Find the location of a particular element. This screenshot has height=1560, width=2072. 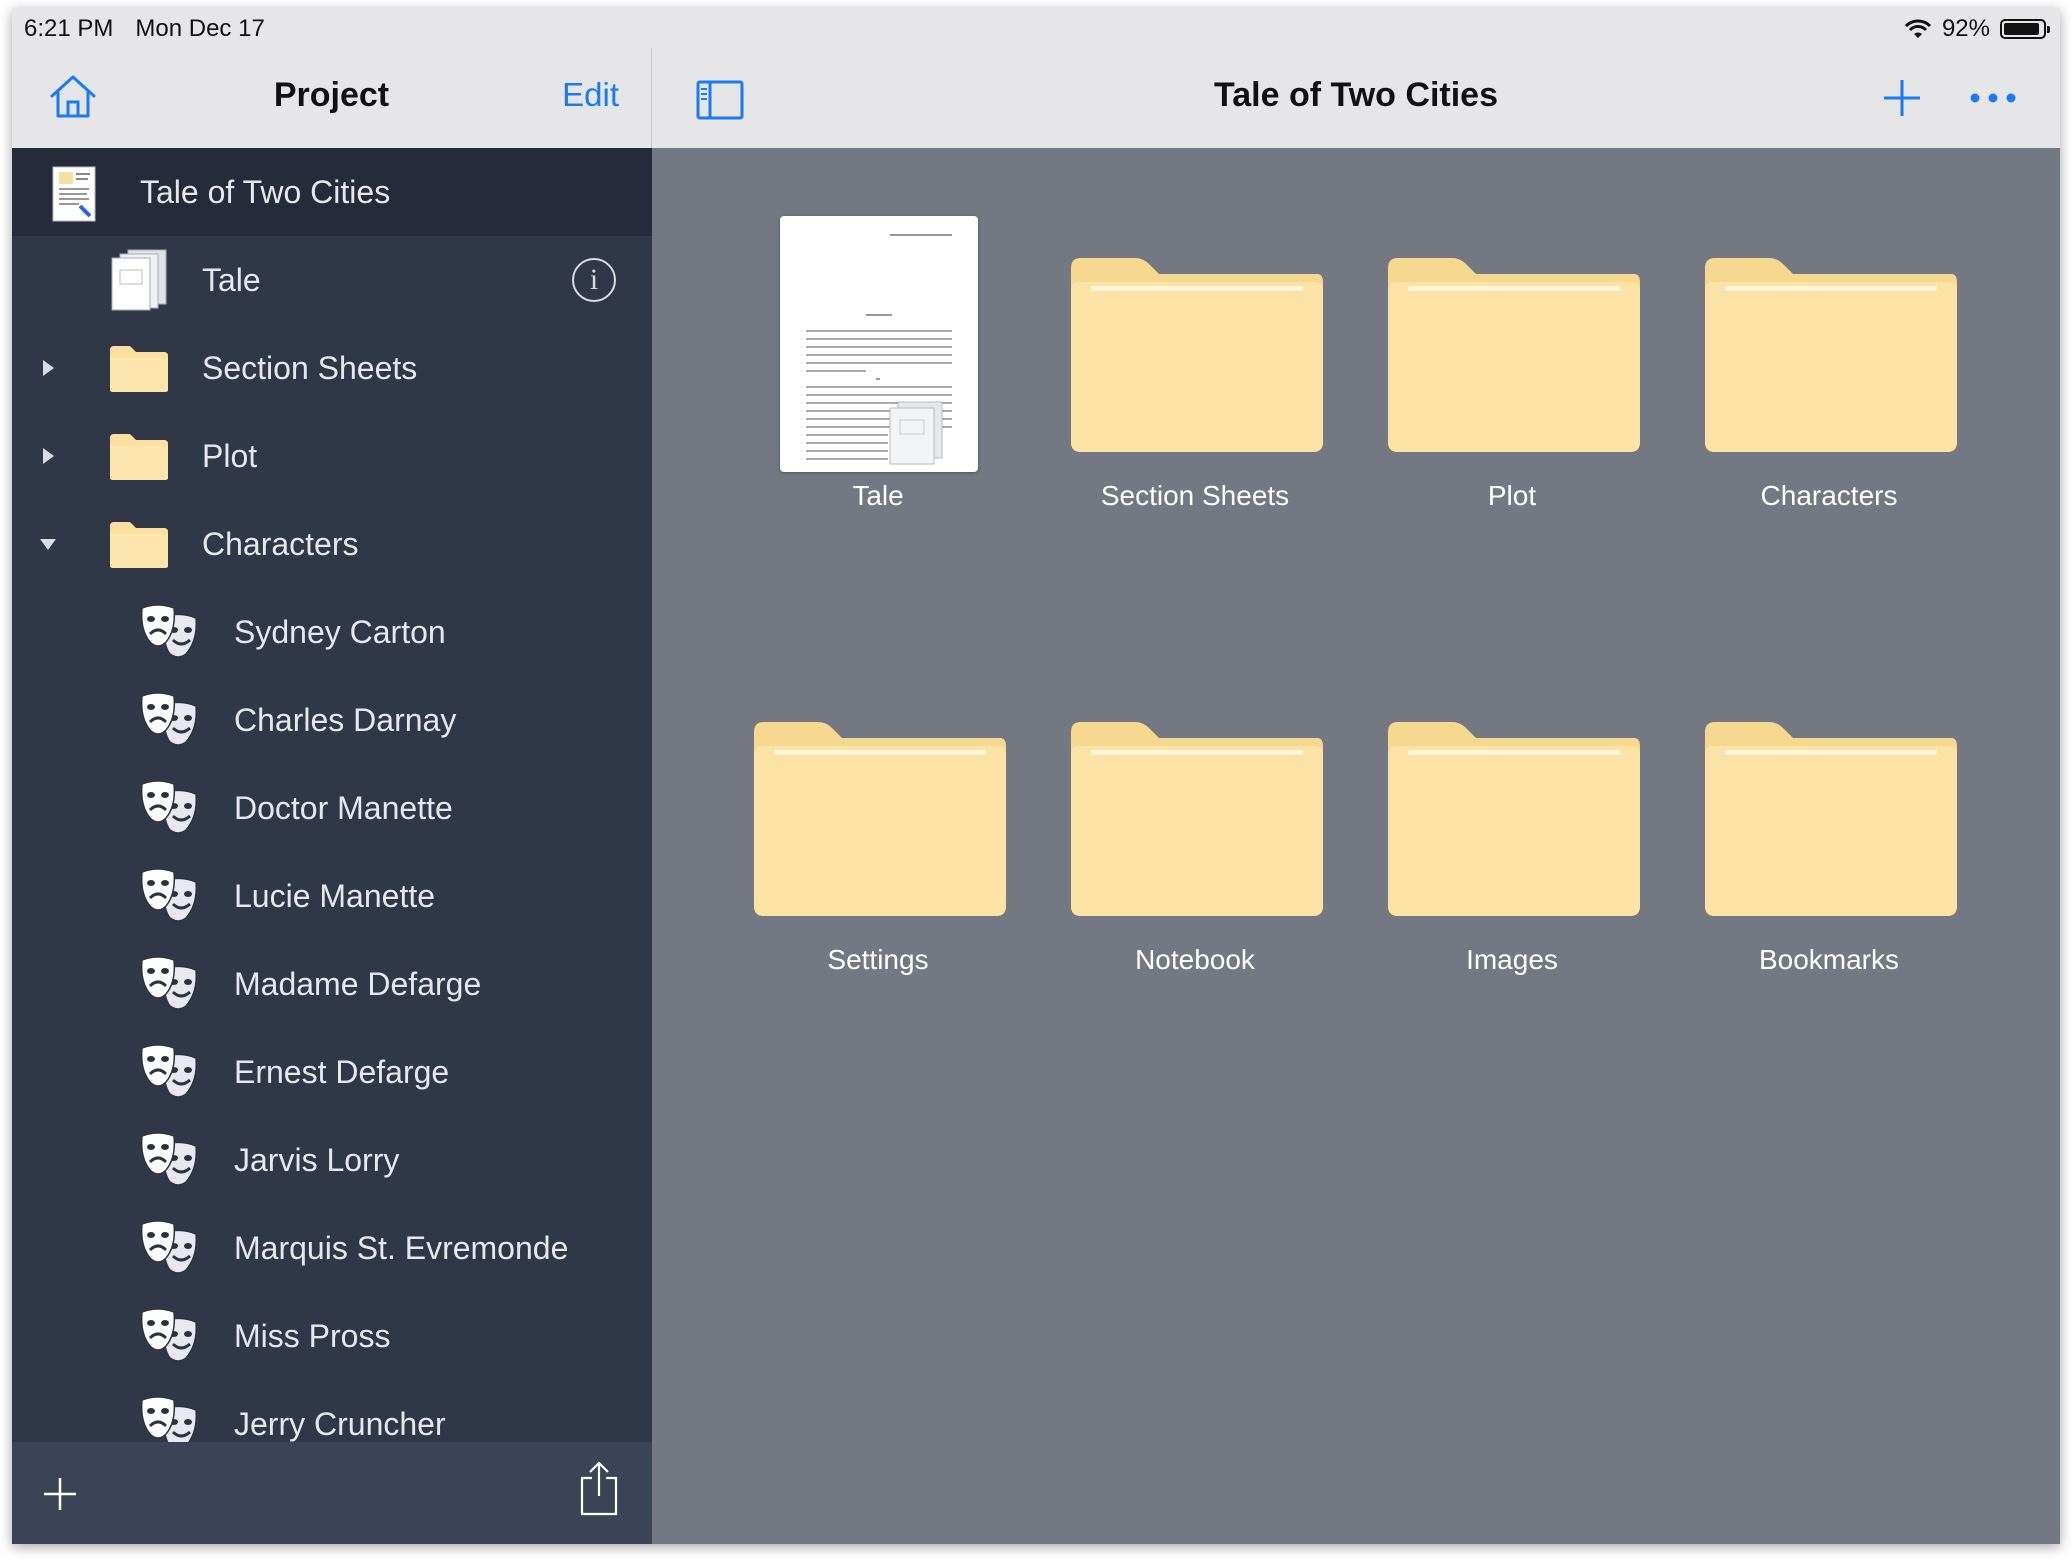

binder-item-label: Section Sheets is located at coordinates (310, 367).